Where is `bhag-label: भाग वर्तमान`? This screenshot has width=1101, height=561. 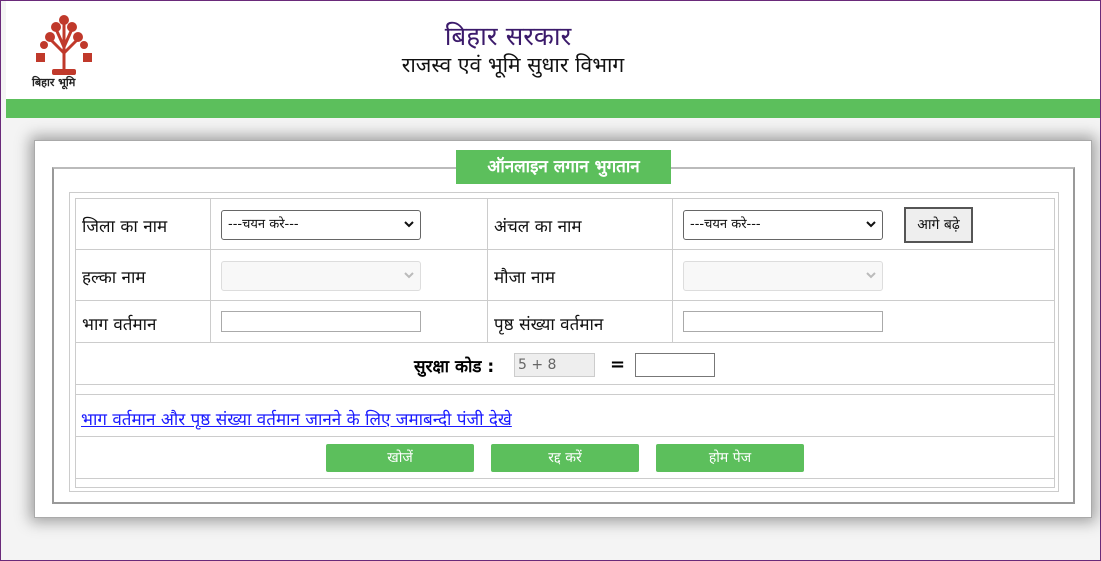 bhag-label: भाग वर्तमान is located at coordinates (119, 325).